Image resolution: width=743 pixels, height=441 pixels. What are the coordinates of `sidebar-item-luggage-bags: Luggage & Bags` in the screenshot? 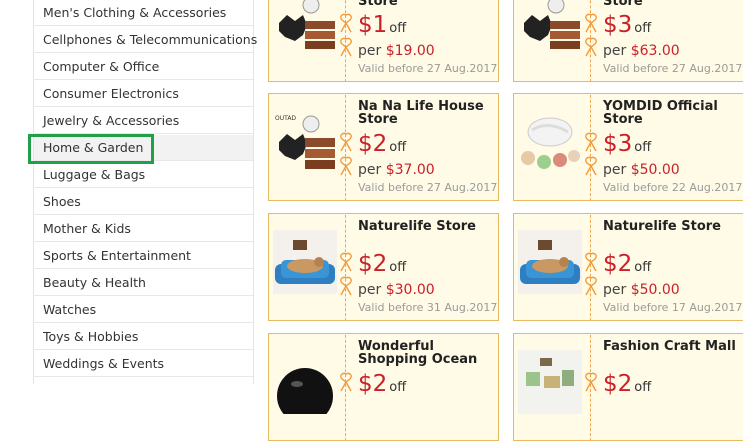 It's located at (143, 175).